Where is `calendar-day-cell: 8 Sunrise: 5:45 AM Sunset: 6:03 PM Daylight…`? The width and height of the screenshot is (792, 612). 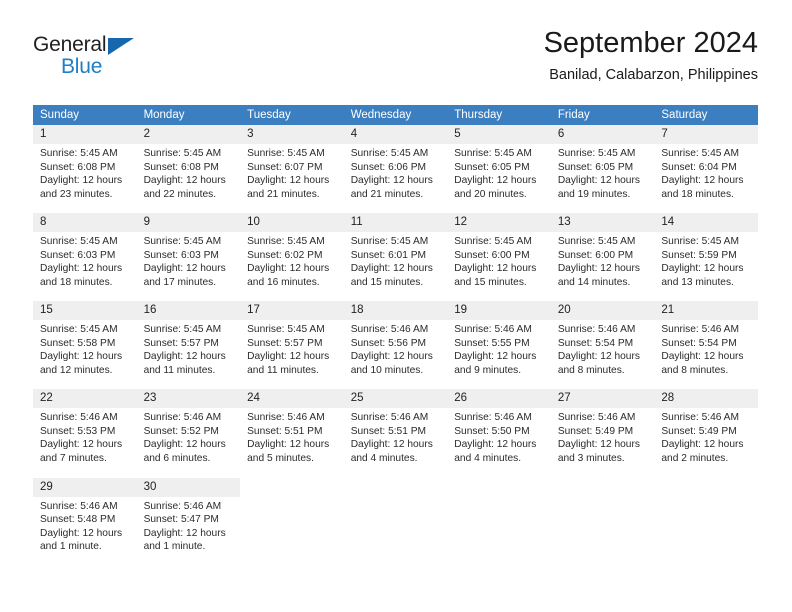 calendar-day-cell: 8 Sunrise: 5:45 AM Sunset: 6:03 PM Daylight… is located at coordinates (85, 252).